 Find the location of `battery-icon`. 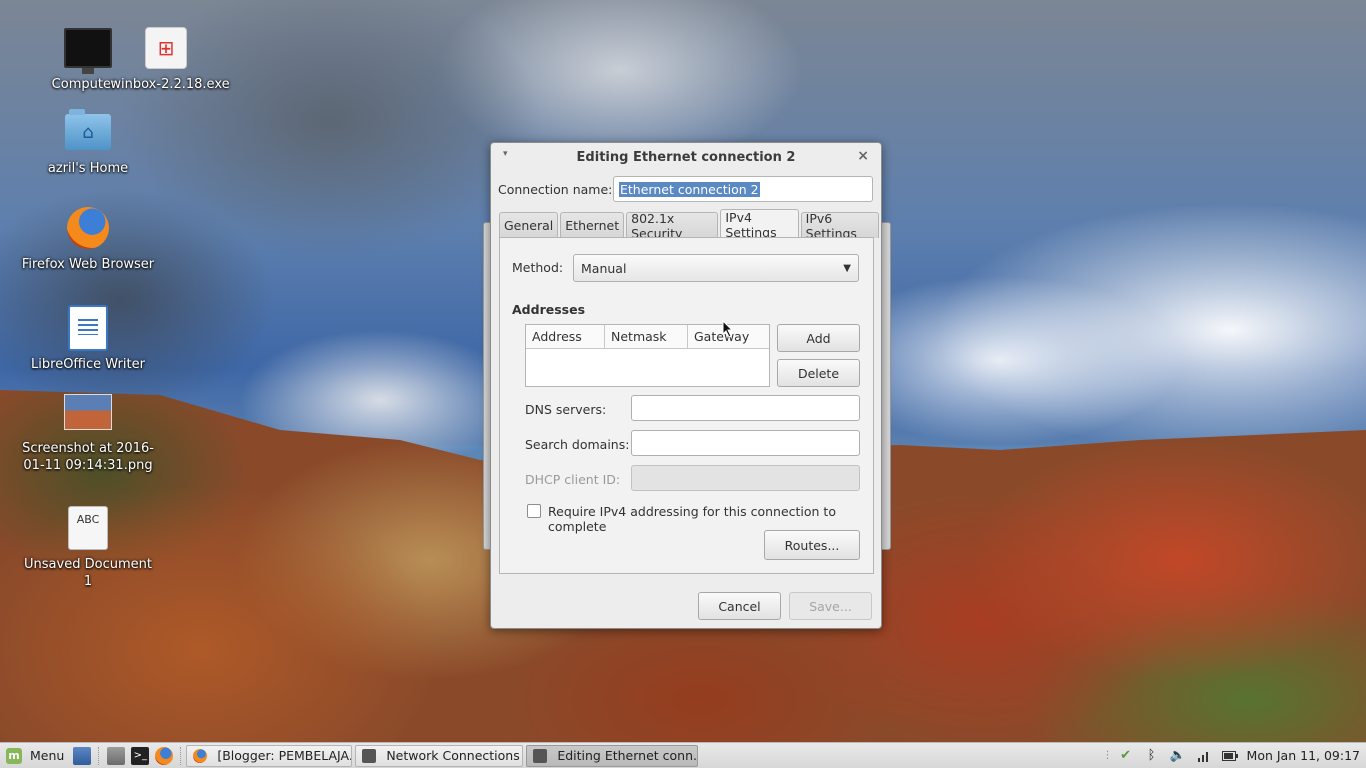

battery-icon is located at coordinates (1229, 756).